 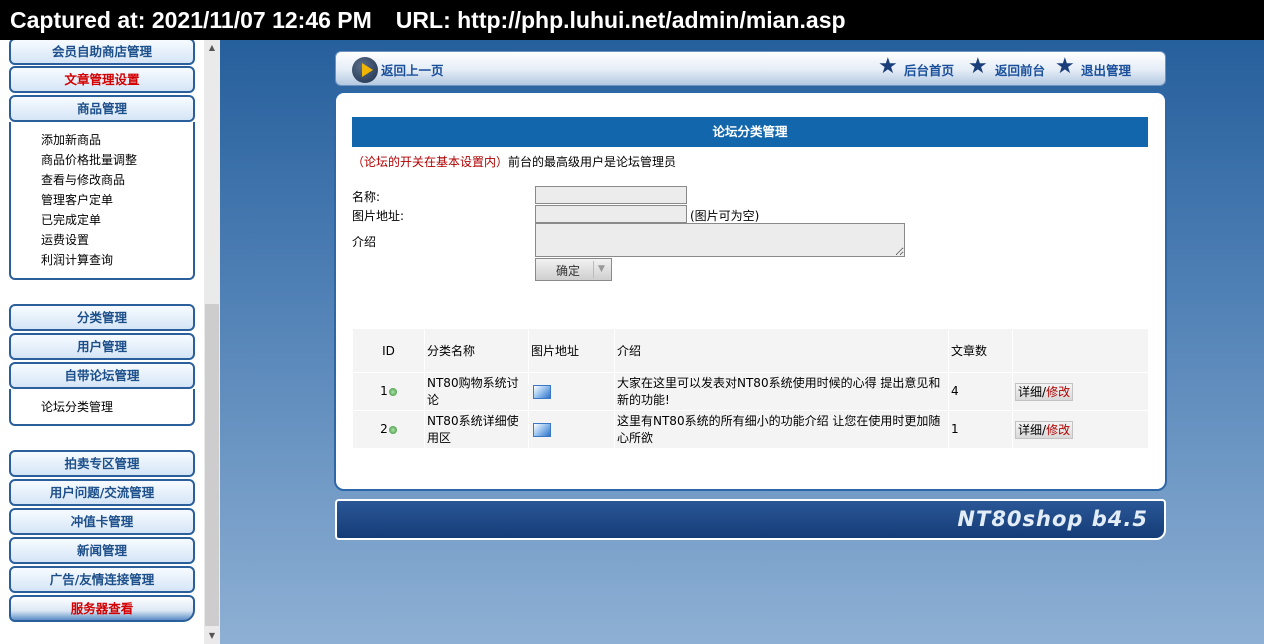 I want to click on row-id-value: 2, so click(x=384, y=429).